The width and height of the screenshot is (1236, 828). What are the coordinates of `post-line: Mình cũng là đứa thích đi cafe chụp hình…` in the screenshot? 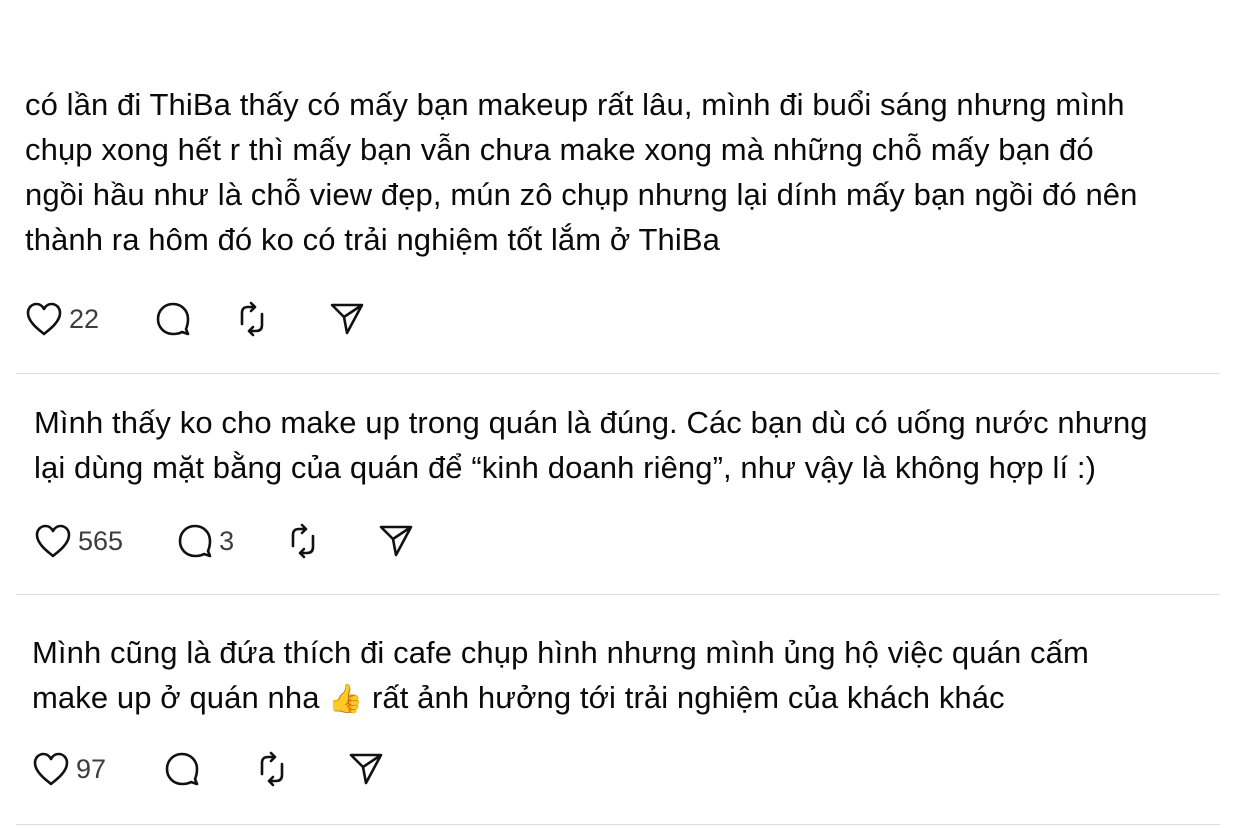 It's located at (560, 652).